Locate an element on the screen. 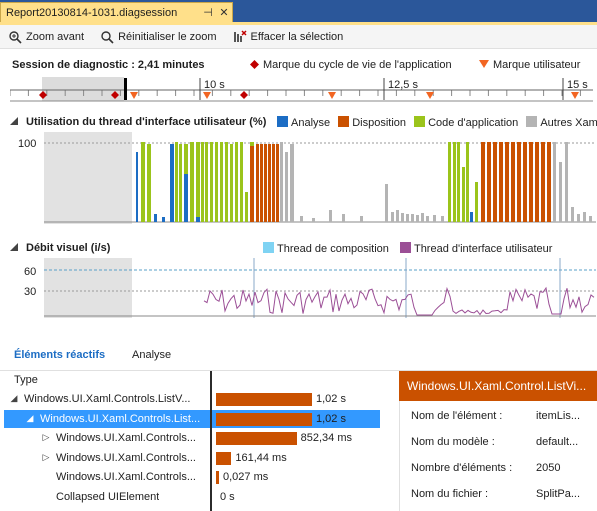 This screenshot has width=597, height=511. legend-parsing: Analyse is located at coordinates (303, 122).